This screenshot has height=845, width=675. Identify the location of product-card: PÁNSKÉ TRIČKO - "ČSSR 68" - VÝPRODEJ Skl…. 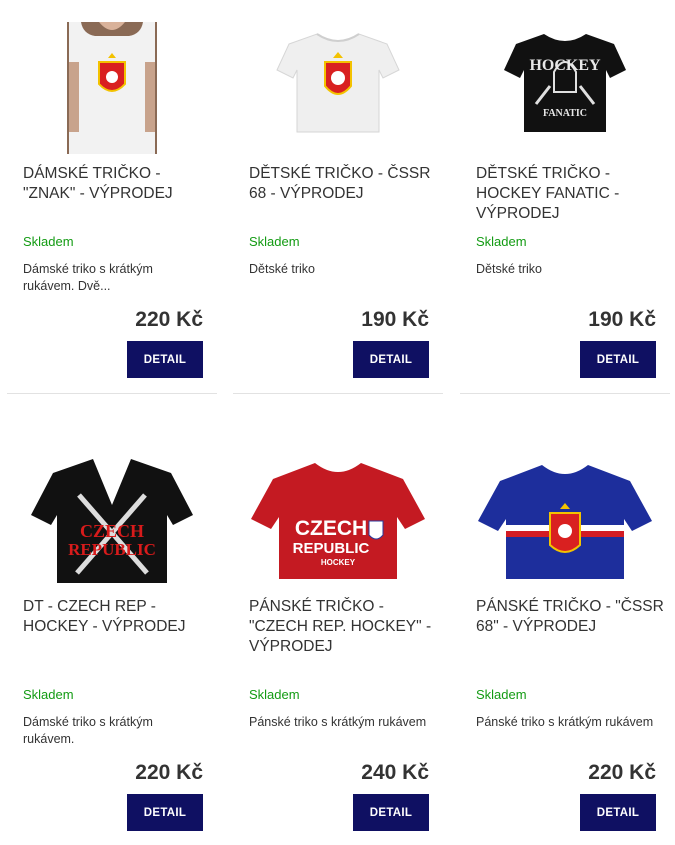
(566, 645).